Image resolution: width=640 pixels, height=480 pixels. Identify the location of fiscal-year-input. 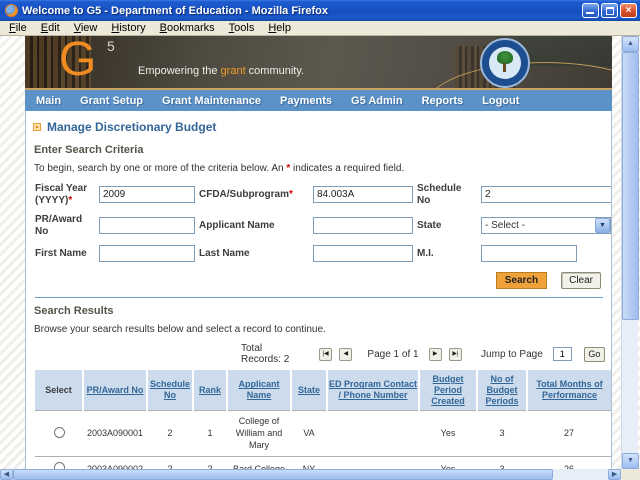
(147, 194).